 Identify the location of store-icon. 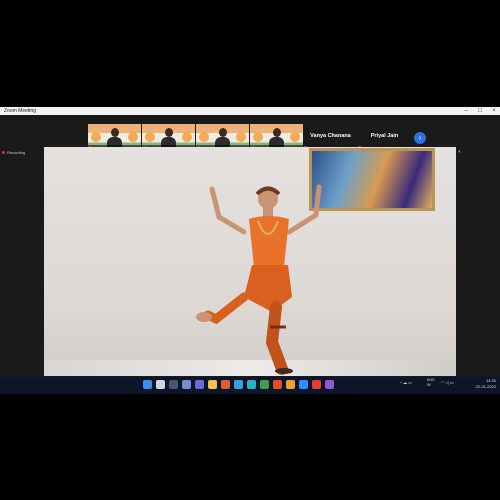
(238, 384).